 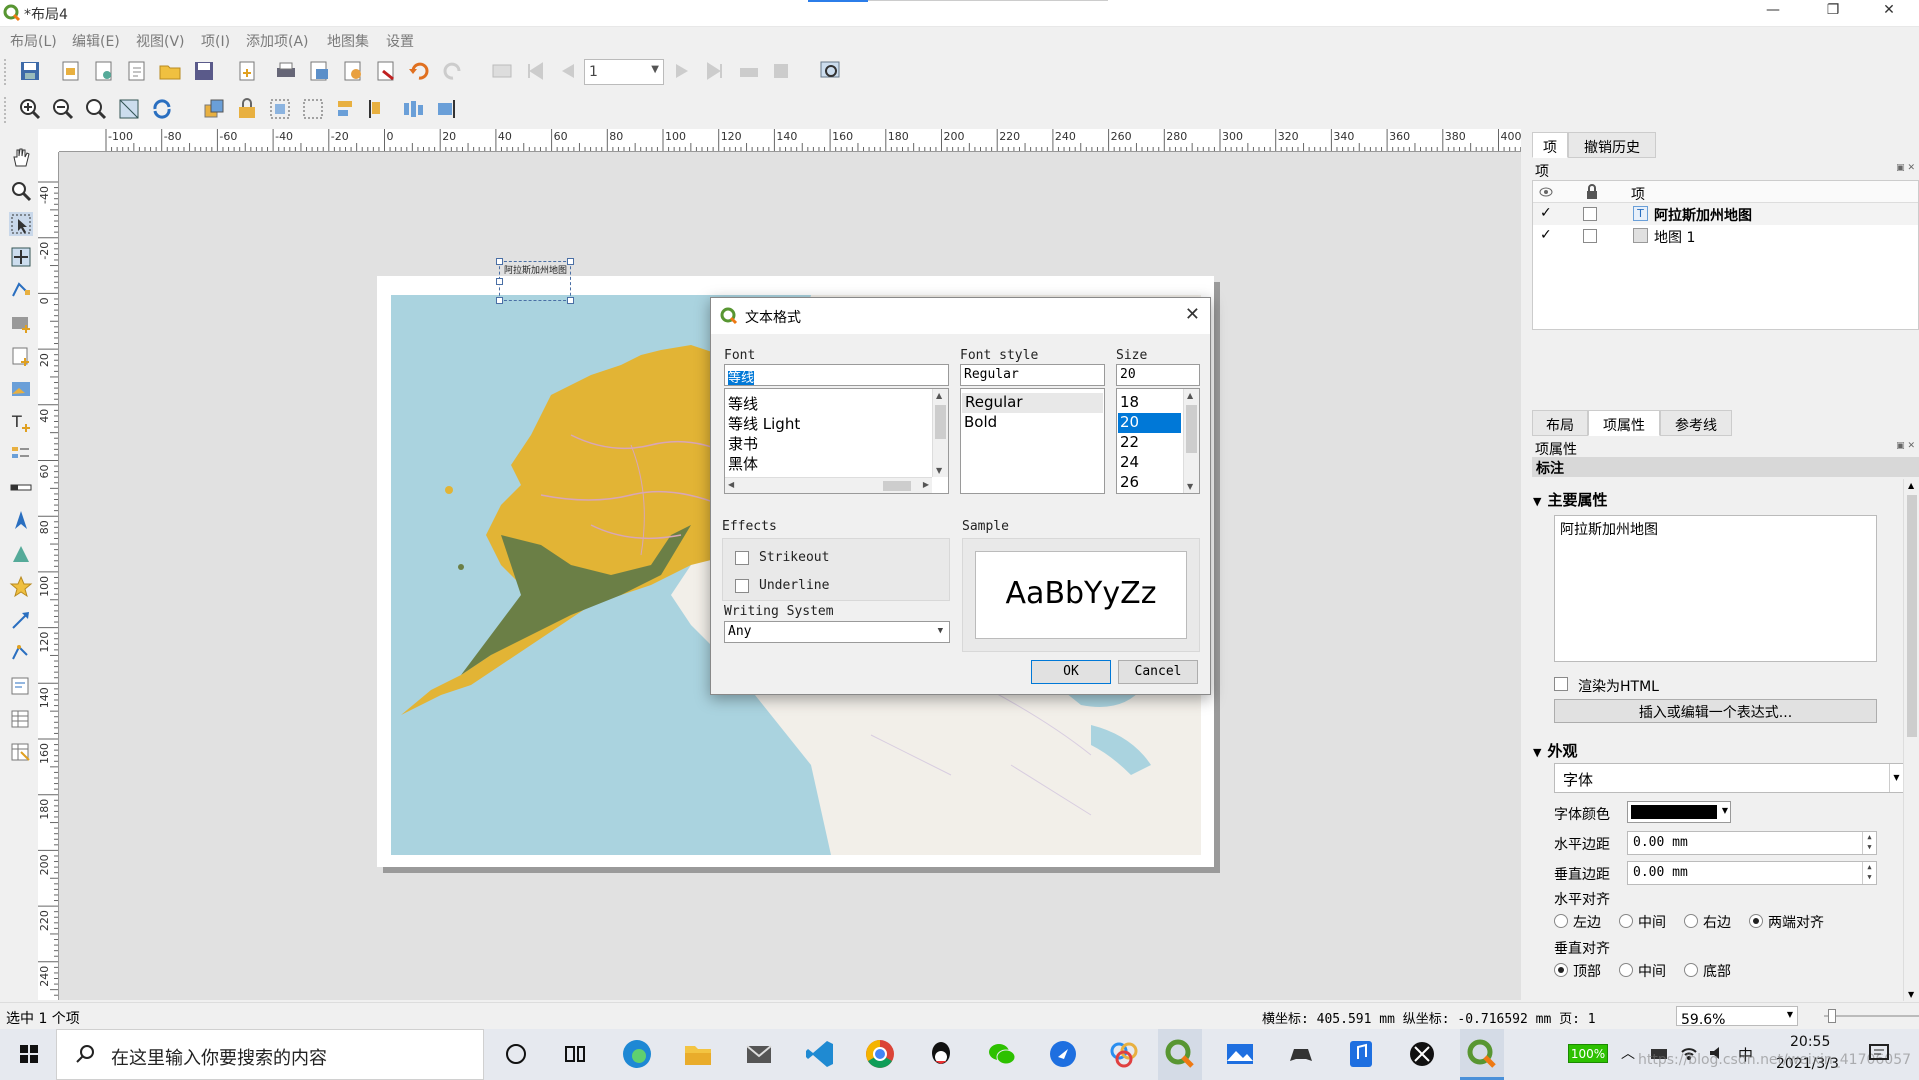 What do you see at coordinates (453, 71) in the screenshot?
I see `redo-icon` at bounding box center [453, 71].